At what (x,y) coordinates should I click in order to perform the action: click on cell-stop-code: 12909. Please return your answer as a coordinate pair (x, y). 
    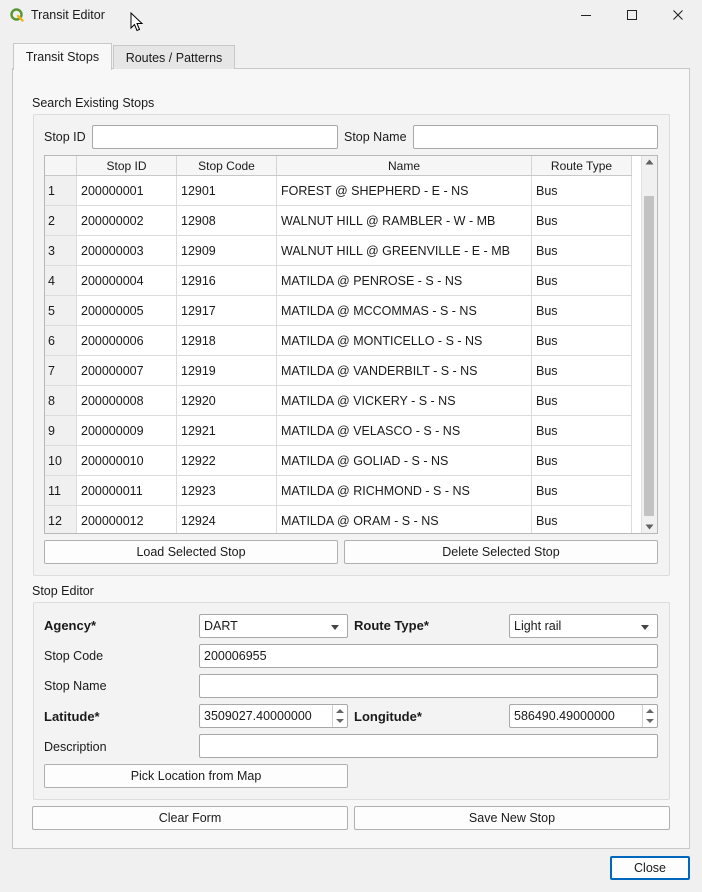
    Looking at the image, I should click on (227, 250).